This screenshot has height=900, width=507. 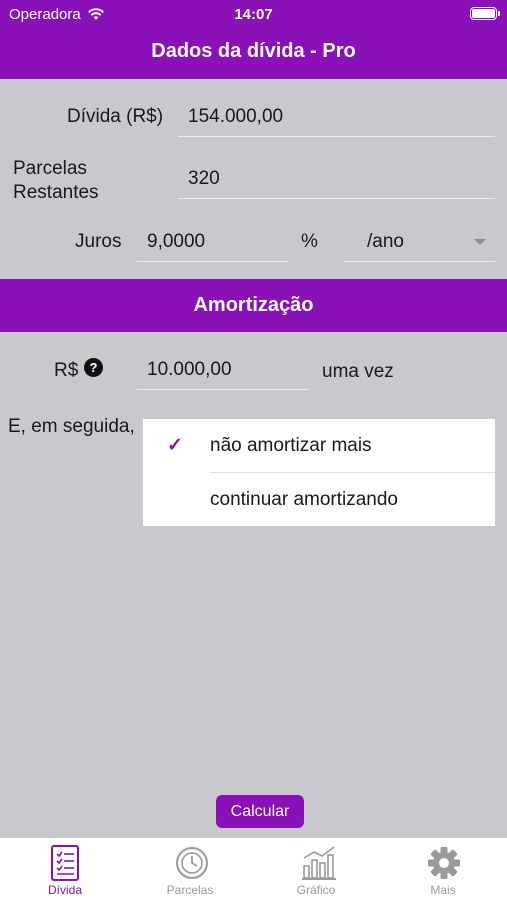 I want to click on calcular-button: Calcular, so click(x=260, y=811).